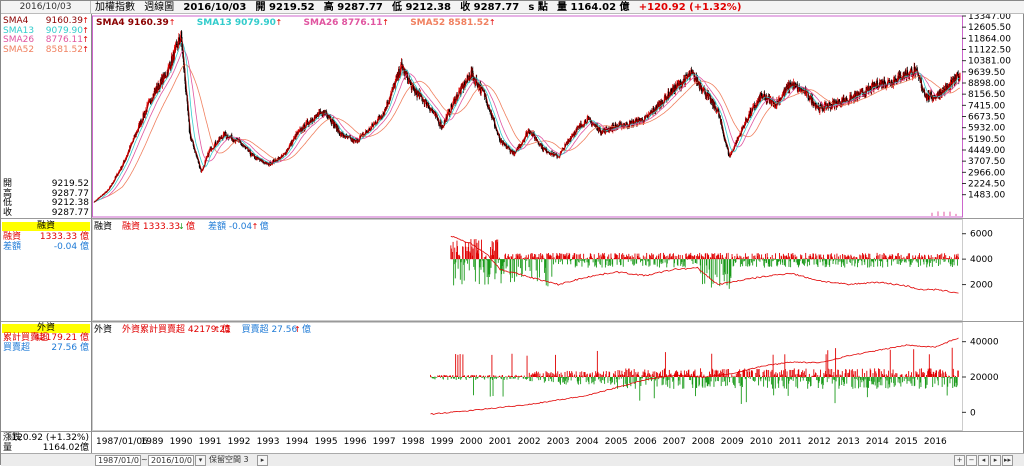 This screenshot has width=1024, height=466. What do you see at coordinates (353, 7) in the screenshot?
I see `high-value: 高 9287.77` at bounding box center [353, 7].